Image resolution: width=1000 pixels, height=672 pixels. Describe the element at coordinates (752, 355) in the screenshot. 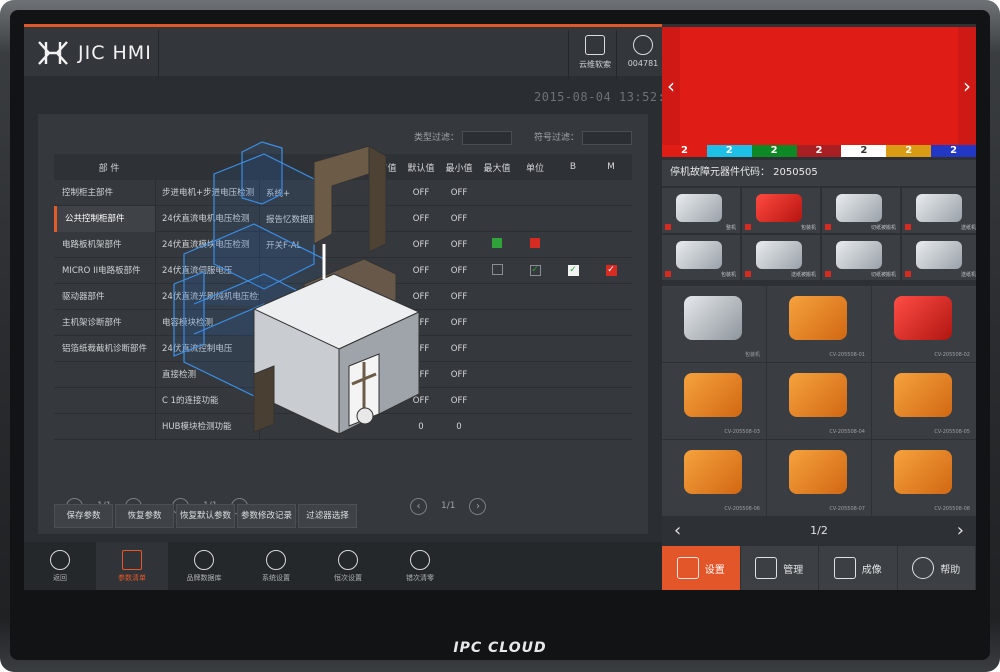

I see `component-label: 包装机` at that location.